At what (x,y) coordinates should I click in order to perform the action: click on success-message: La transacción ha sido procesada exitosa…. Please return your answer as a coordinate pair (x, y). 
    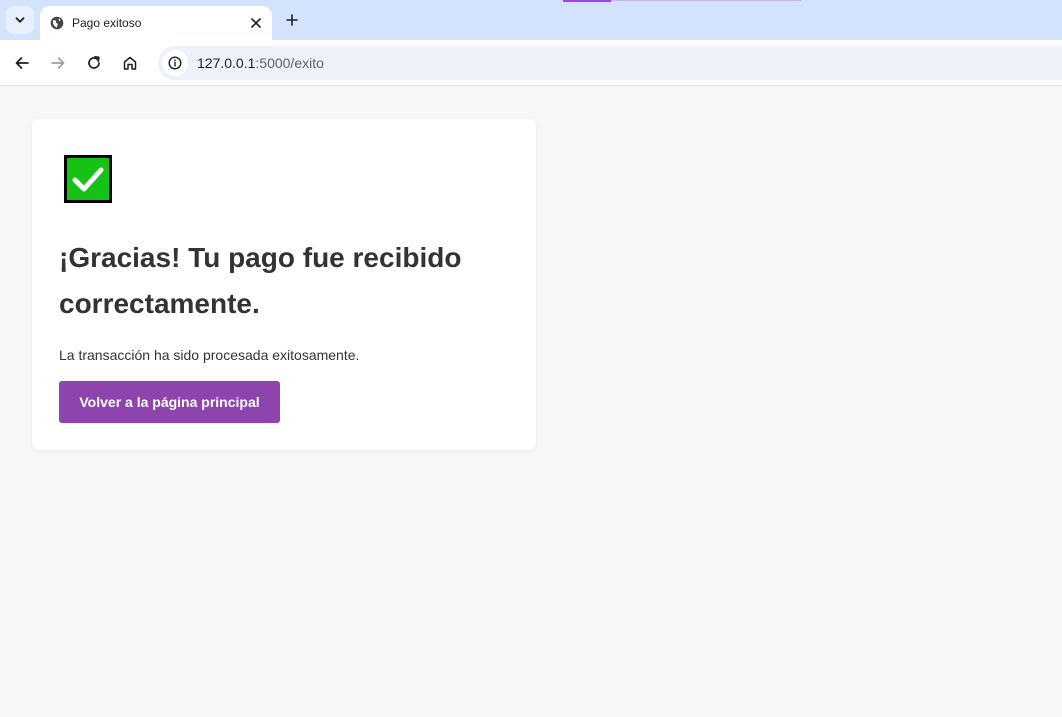
    Looking at the image, I should click on (209, 355).